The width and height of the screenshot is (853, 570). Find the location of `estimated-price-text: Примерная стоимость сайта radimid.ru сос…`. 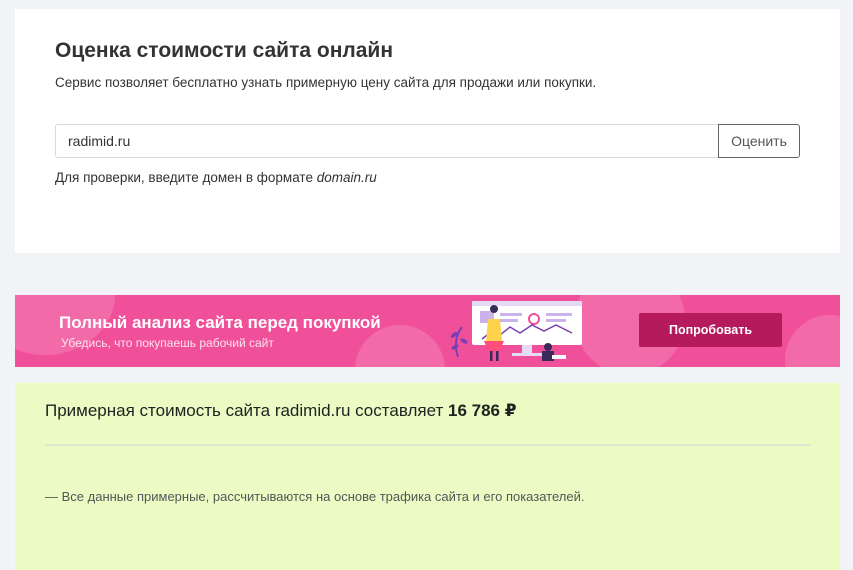

estimated-price-text: Примерная стоимость сайта radimid.ru сос… is located at coordinates (281, 411).